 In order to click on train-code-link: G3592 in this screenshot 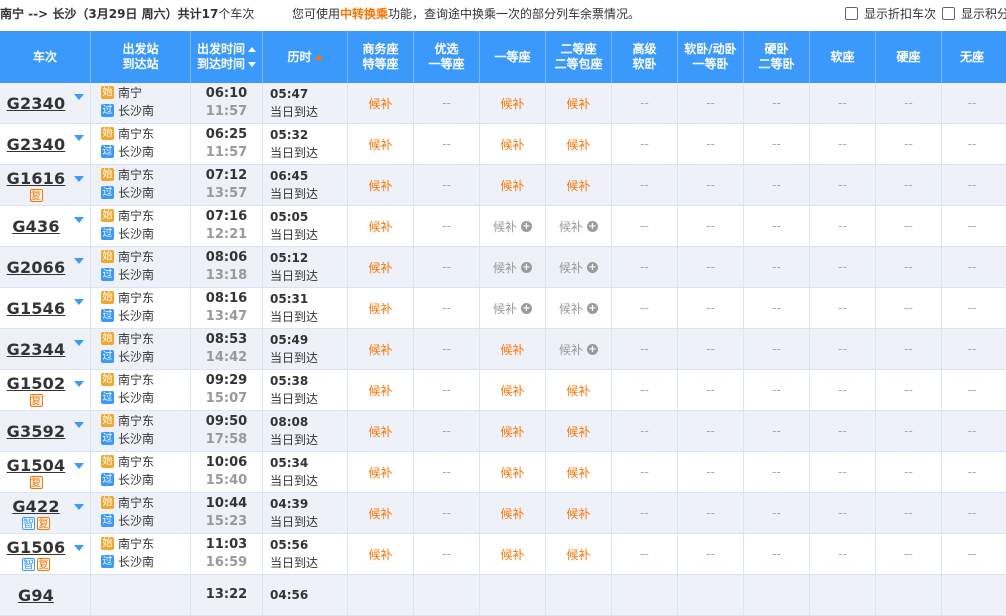, I will do `click(36, 431)`.